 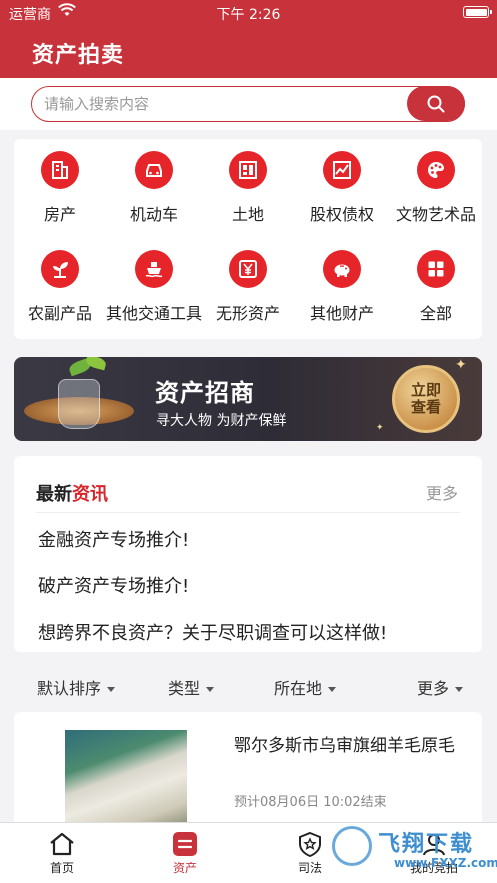 I want to click on tab-home: 首页, so click(x=62, y=853).